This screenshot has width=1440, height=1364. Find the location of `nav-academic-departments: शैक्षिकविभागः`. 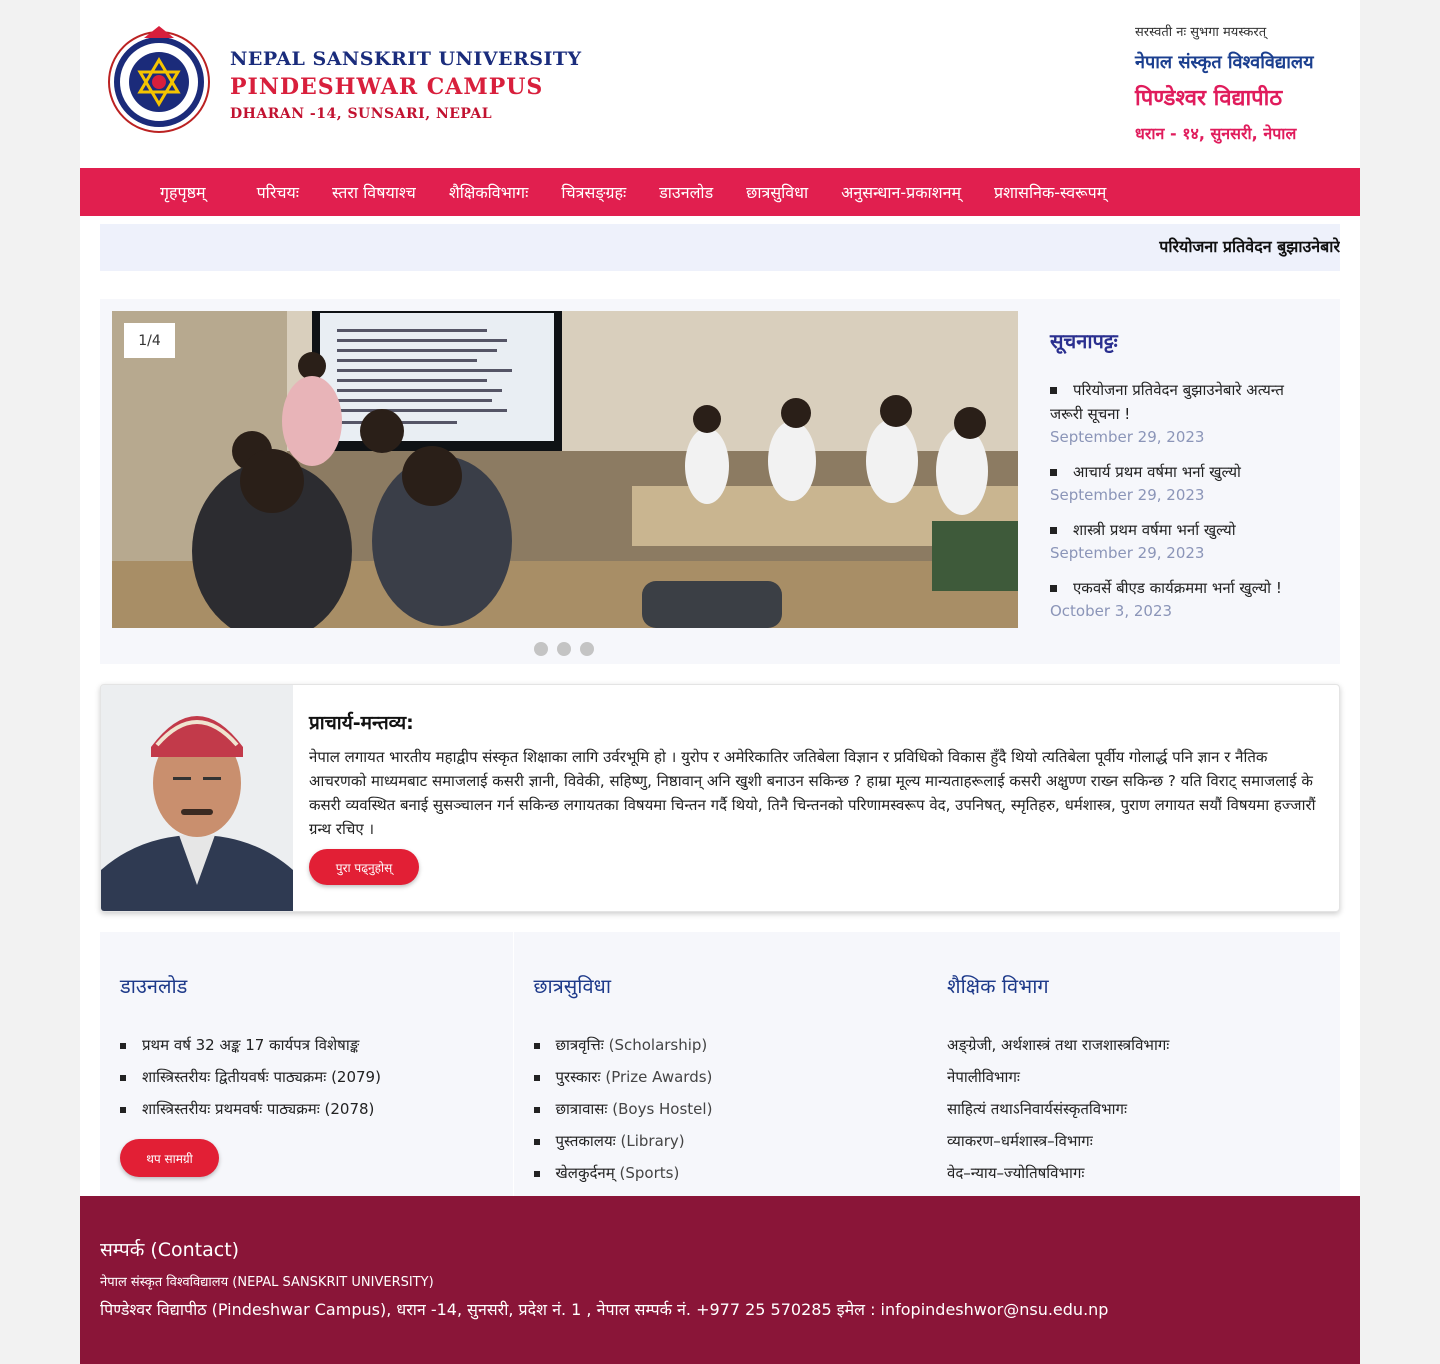

nav-academic-departments: शैक्षिकविभागः is located at coordinates (488, 192).